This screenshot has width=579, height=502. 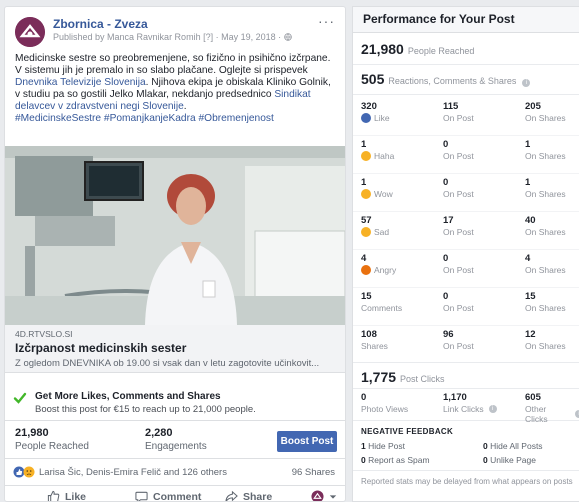 I want to click on share-icon, so click(x=231, y=495).